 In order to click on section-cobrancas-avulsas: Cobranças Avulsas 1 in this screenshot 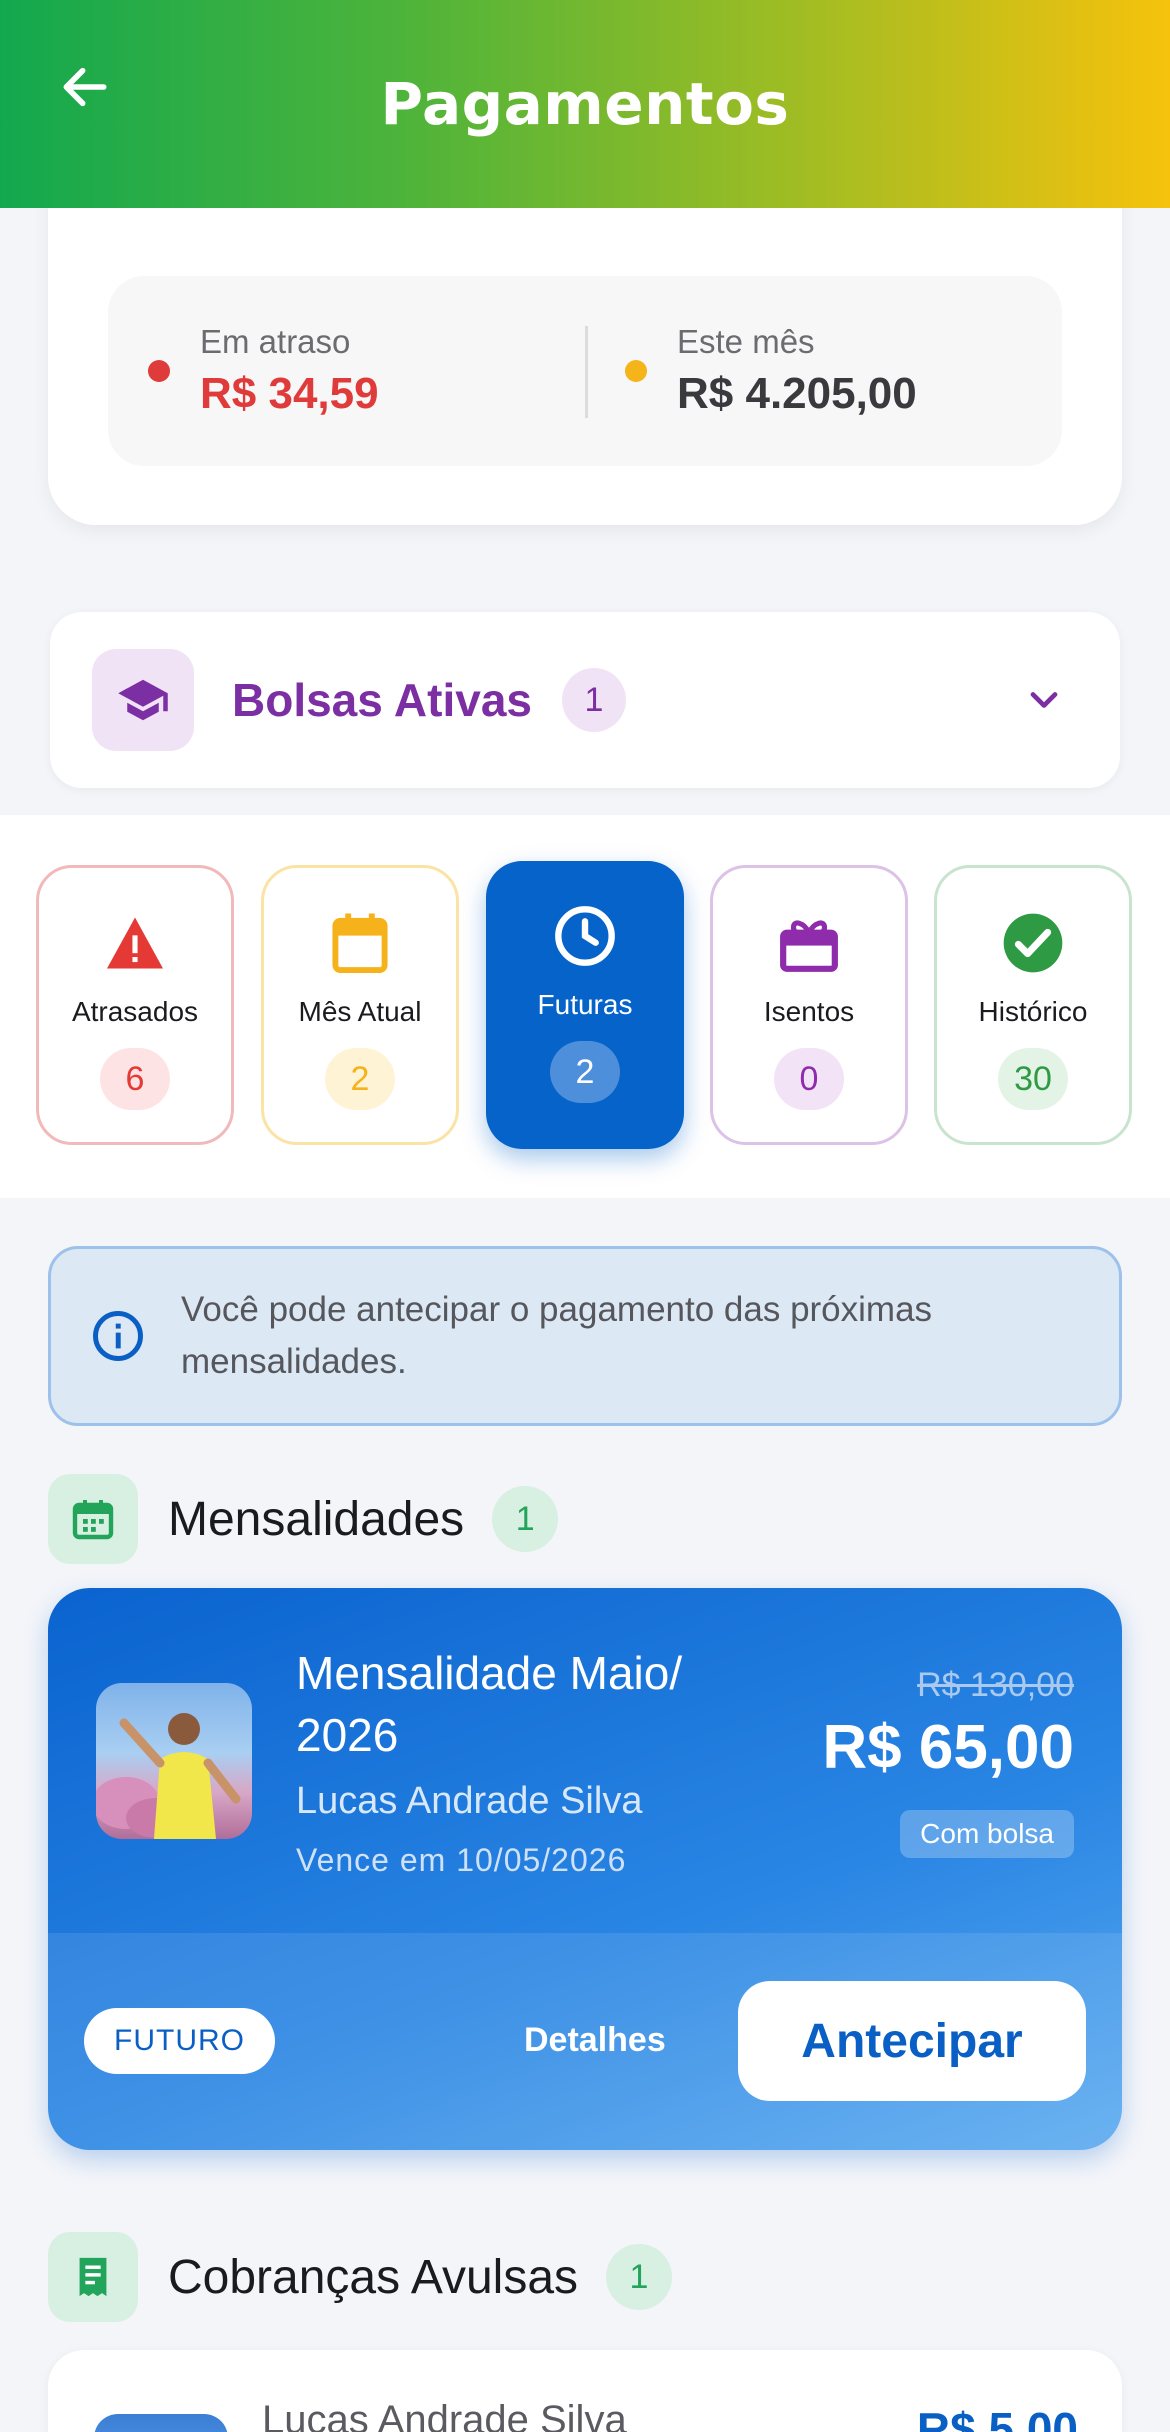, I will do `click(360, 2277)`.